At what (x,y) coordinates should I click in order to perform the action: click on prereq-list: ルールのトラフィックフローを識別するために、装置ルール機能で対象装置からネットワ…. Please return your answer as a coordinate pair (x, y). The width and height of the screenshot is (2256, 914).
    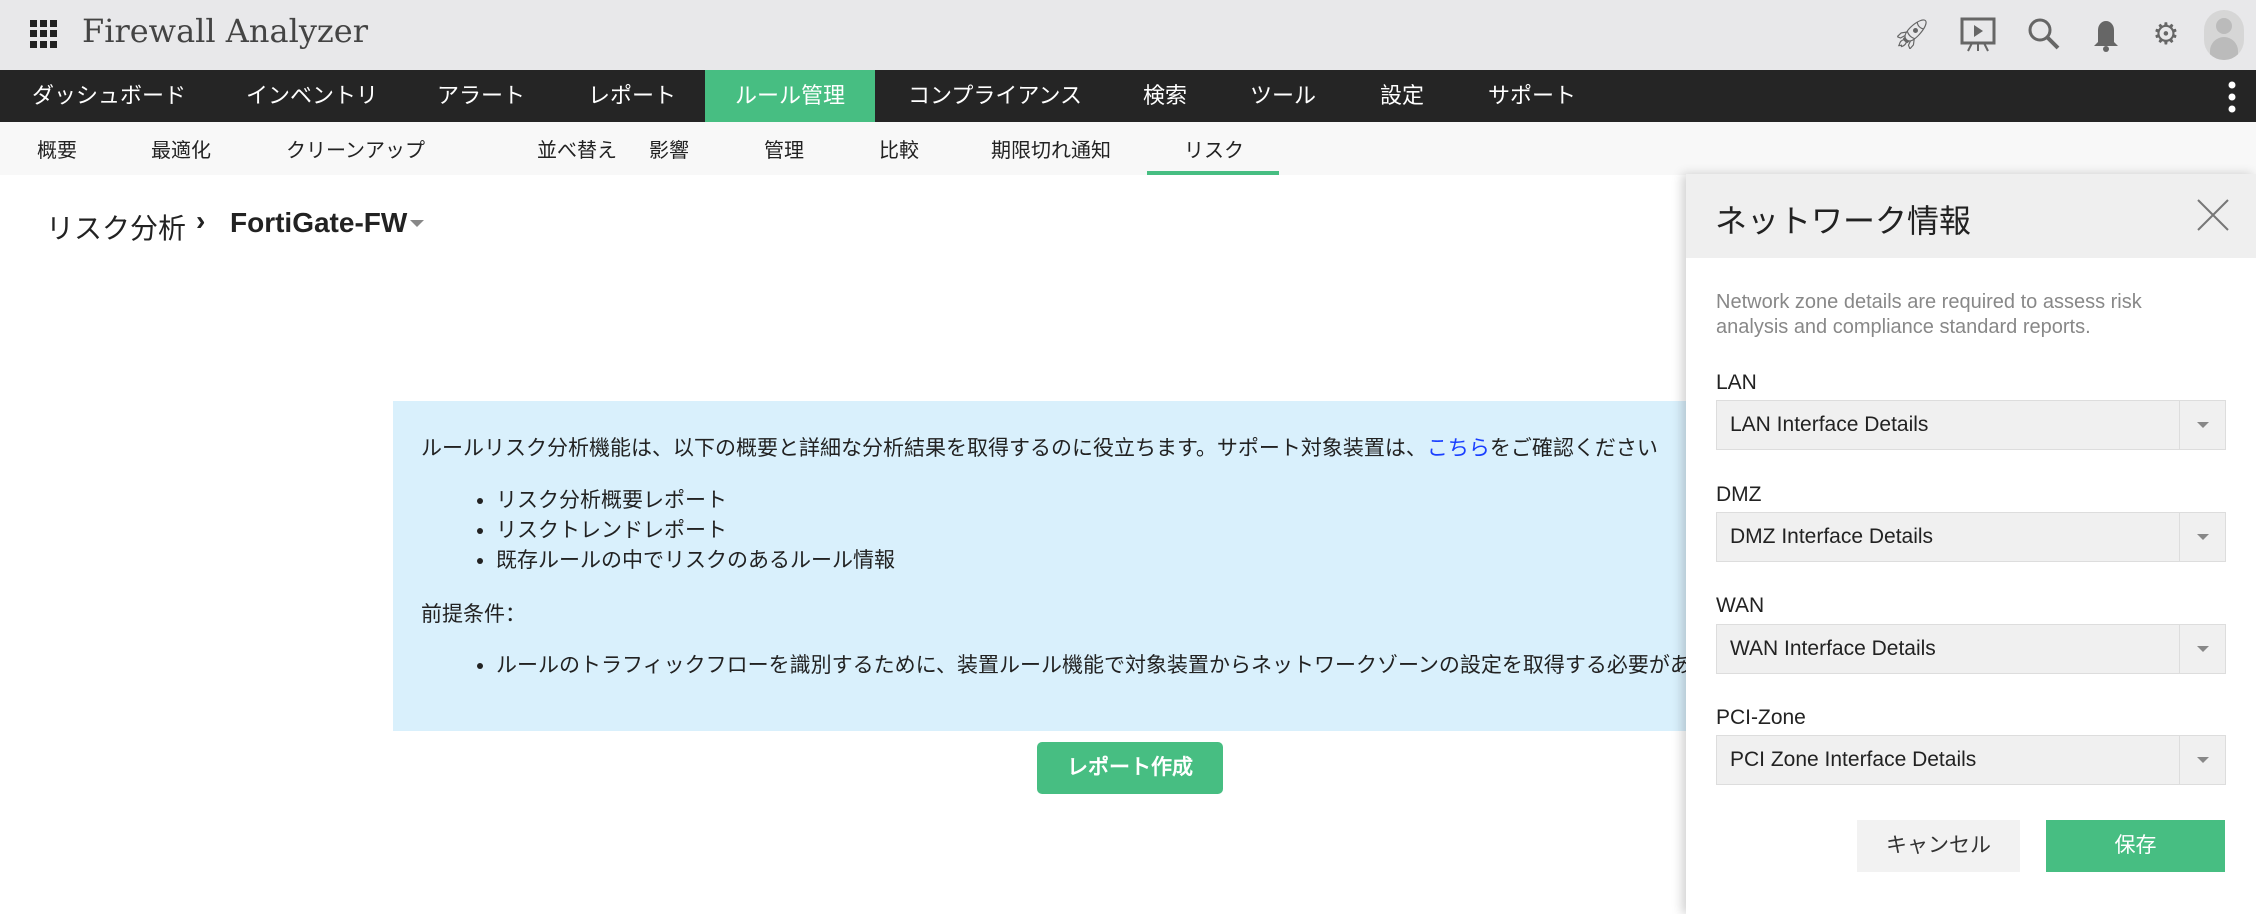
    Looking at the image, I should click on (1125, 666).